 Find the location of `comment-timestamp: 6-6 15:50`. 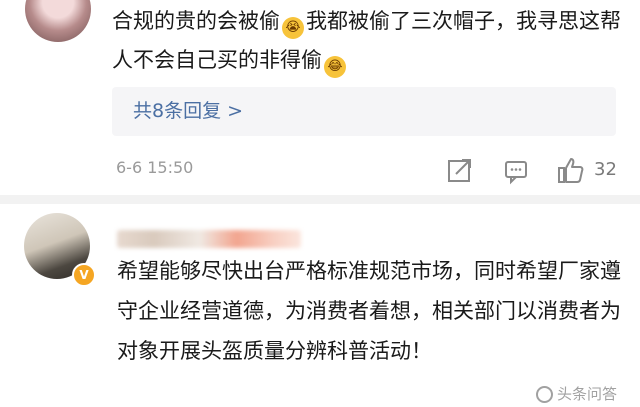

comment-timestamp: 6-6 15:50 is located at coordinates (155, 167).